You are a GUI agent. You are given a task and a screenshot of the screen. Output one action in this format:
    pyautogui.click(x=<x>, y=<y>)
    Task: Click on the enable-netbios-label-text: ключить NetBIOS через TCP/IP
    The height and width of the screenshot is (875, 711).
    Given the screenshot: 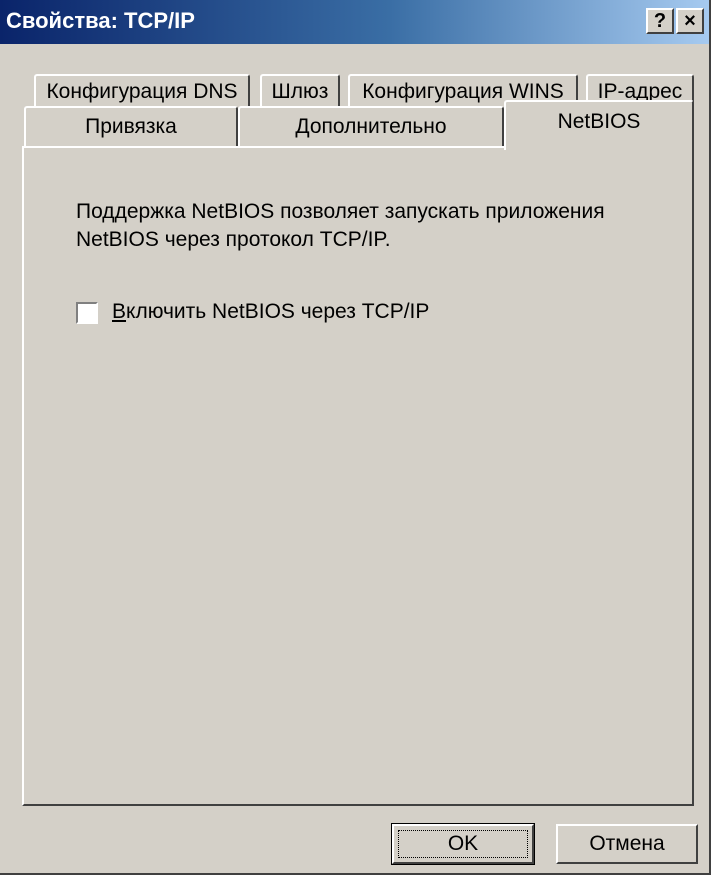 What is the action you would take?
    pyautogui.click(x=278, y=311)
    